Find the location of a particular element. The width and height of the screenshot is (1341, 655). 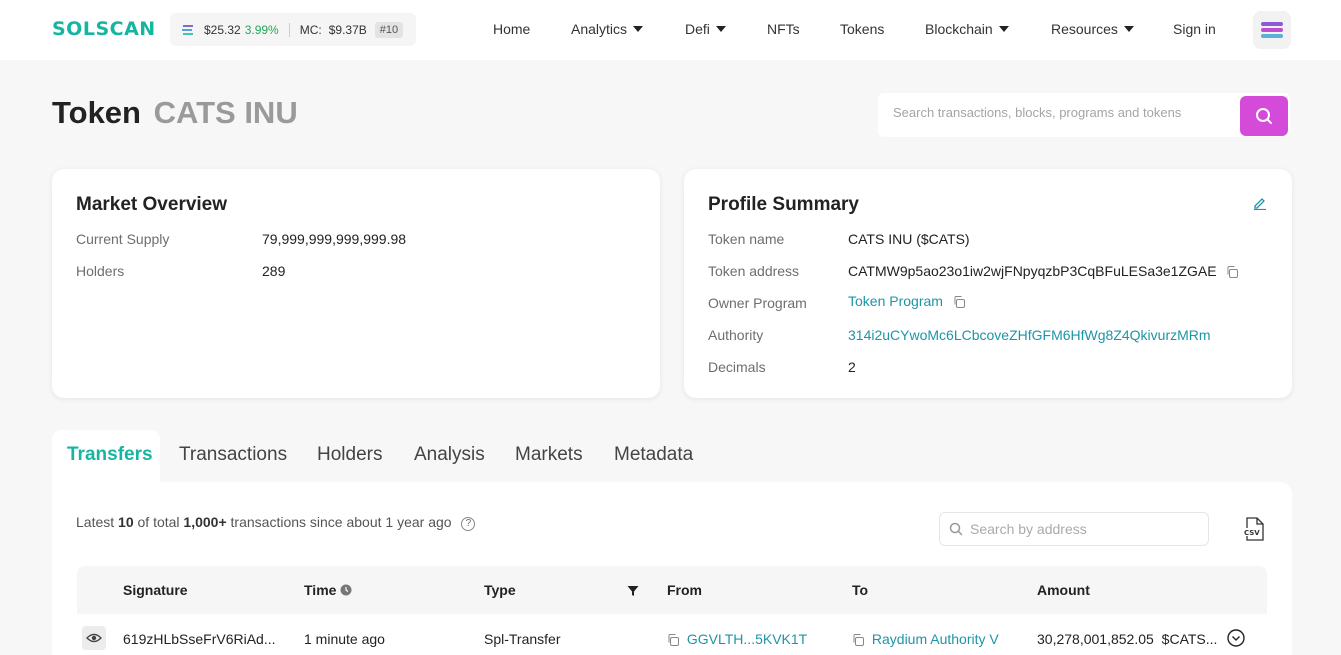

address-search-input is located at coordinates (1085, 529).